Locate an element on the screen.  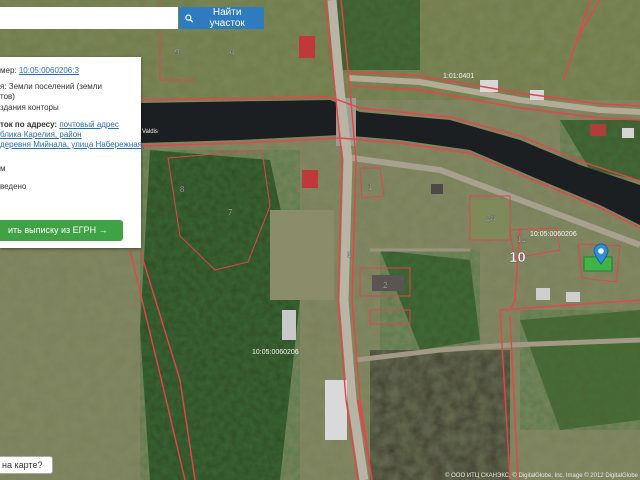
area-line: м is located at coordinates (3, 168).